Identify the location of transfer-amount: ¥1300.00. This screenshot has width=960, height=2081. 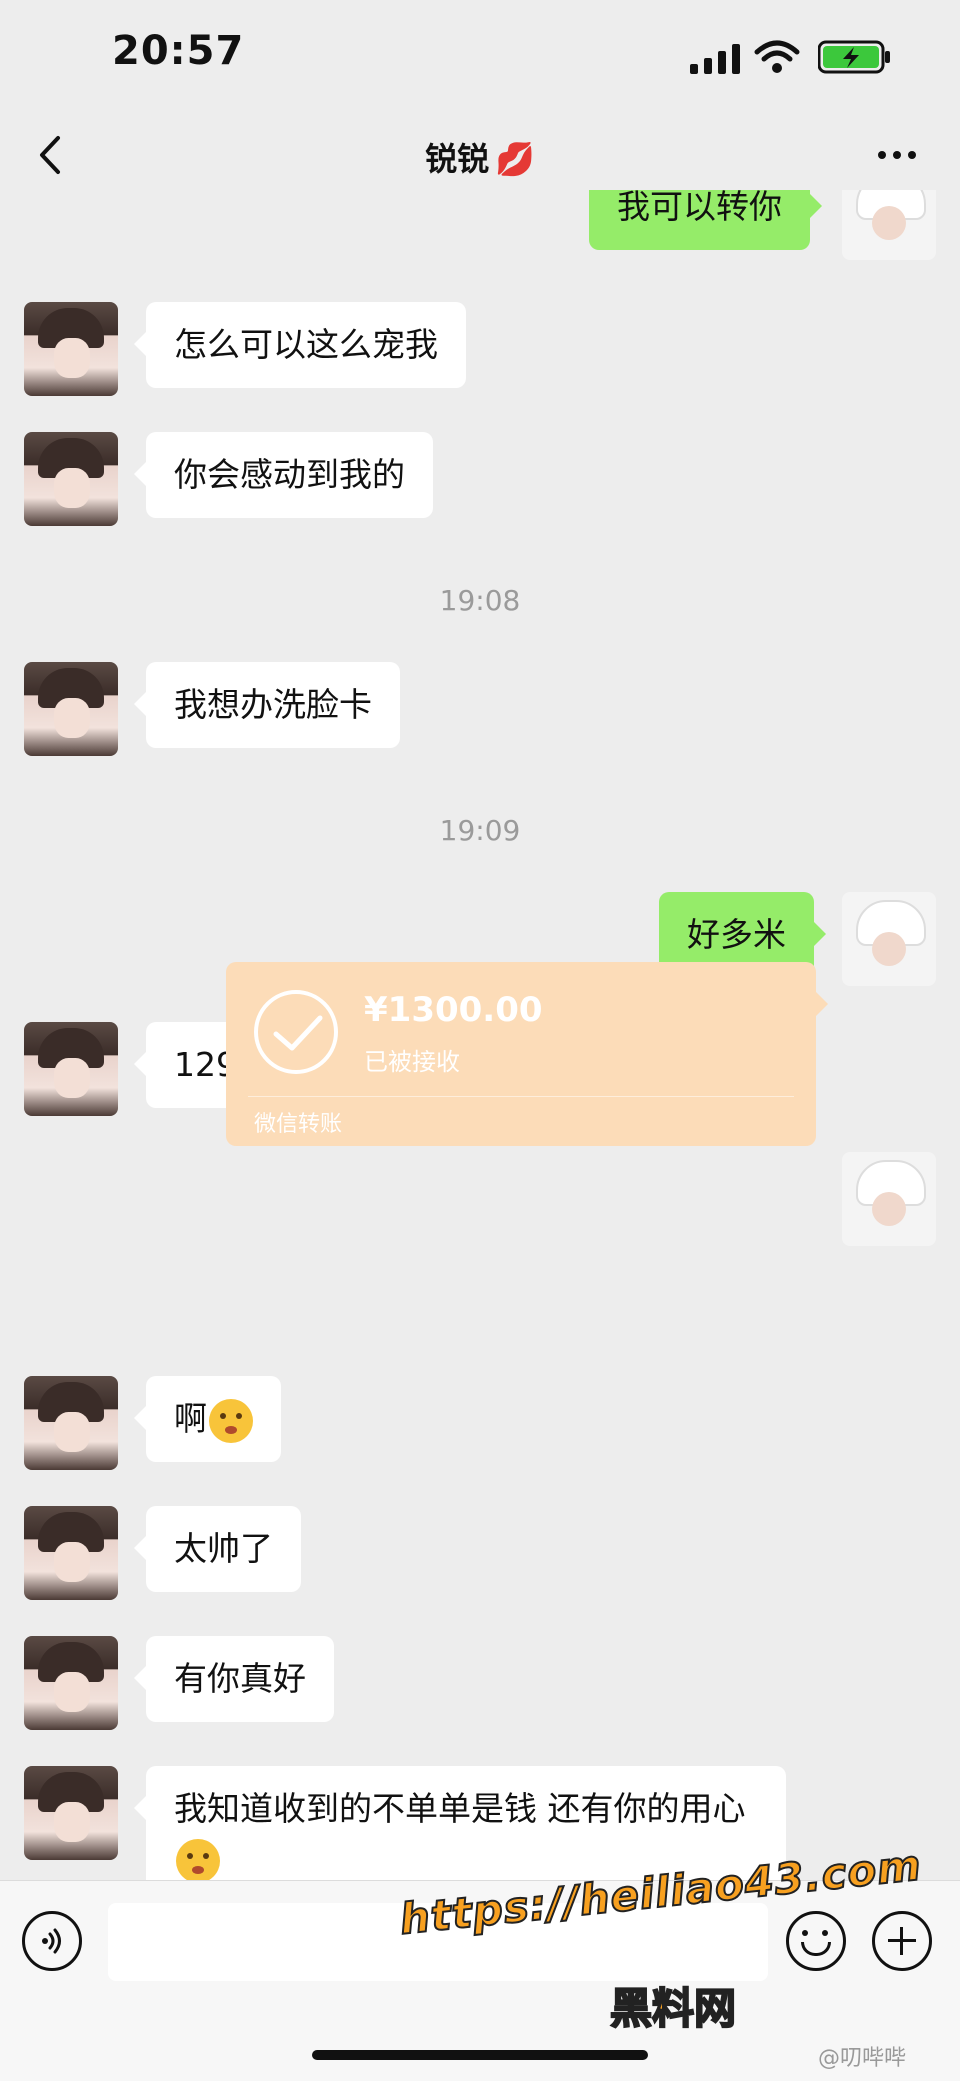
(453, 1010).